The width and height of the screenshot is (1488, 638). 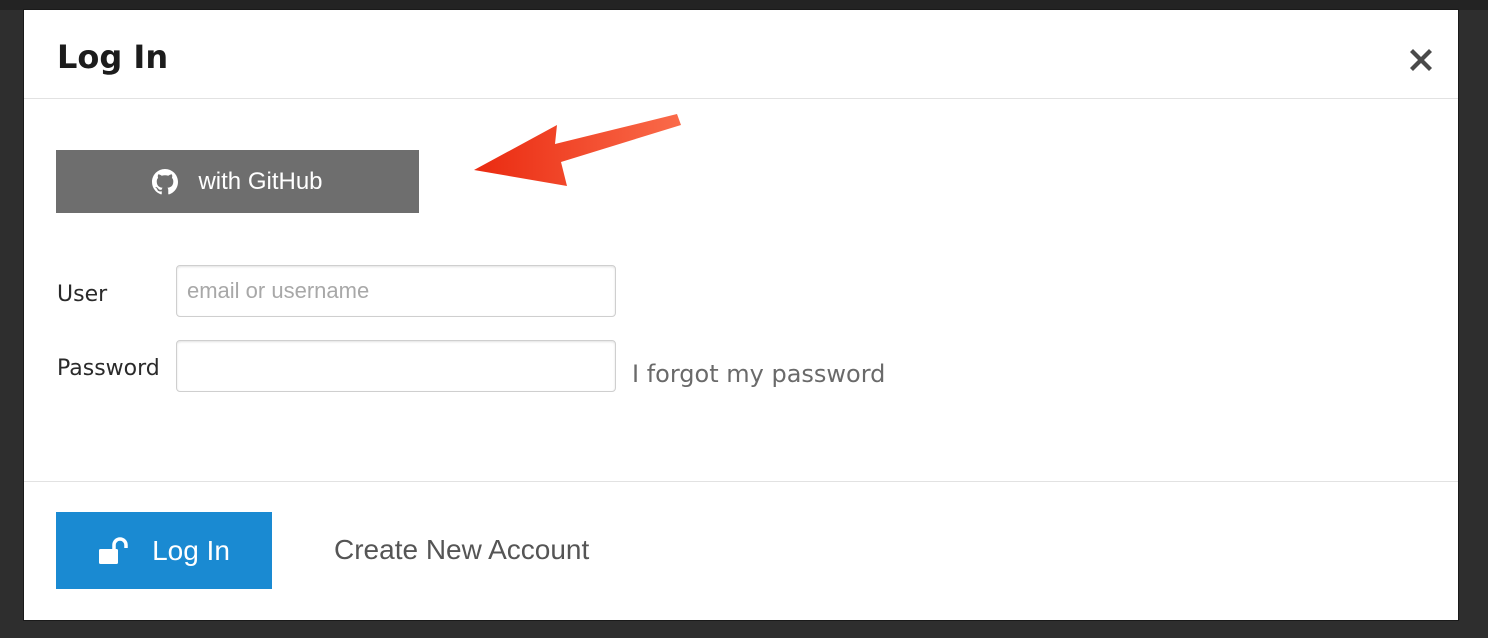 What do you see at coordinates (82, 294) in the screenshot?
I see `user-label: User` at bounding box center [82, 294].